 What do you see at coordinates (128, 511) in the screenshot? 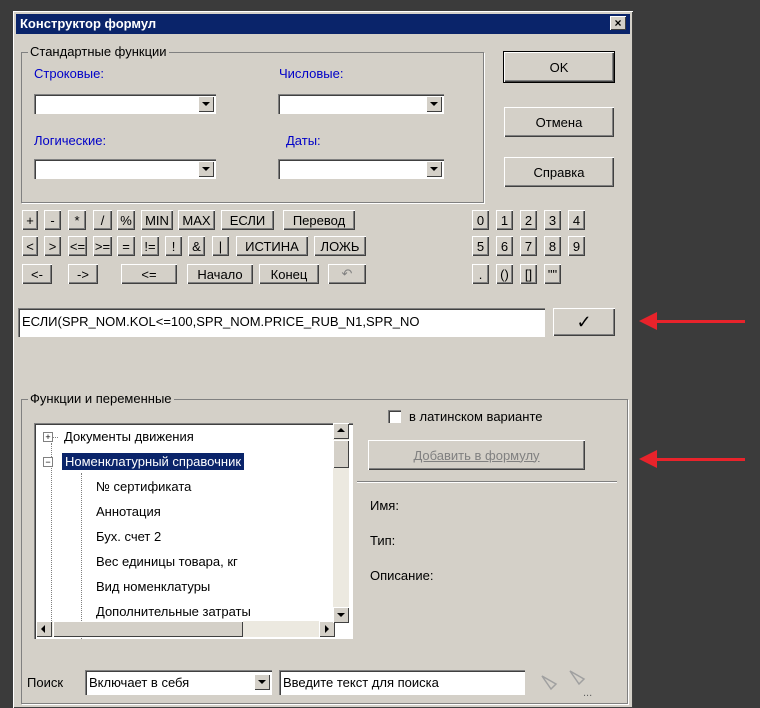
I see `tree-item: Аннотация` at bounding box center [128, 511].